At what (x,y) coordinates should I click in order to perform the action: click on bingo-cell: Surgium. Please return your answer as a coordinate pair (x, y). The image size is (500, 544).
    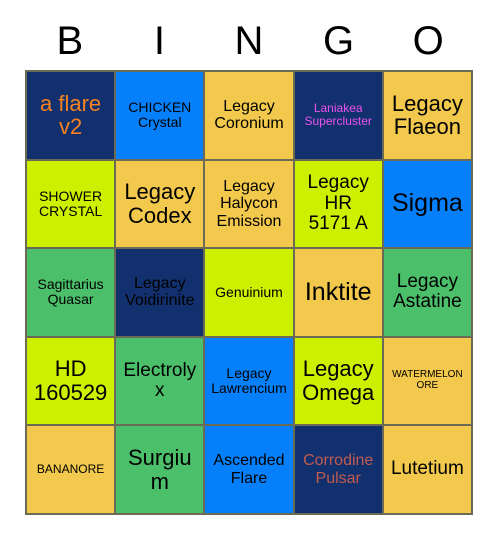
    Looking at the image, I should click on (160, 469).